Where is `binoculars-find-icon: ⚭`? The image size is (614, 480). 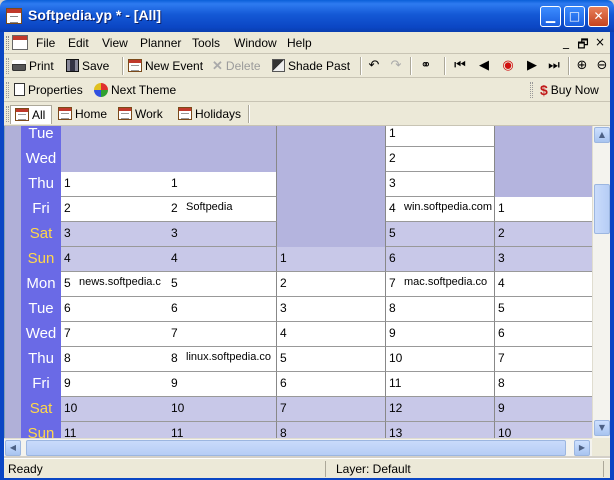 binoculars-find-icon: ⚭ is located at coordinates (426, 66).